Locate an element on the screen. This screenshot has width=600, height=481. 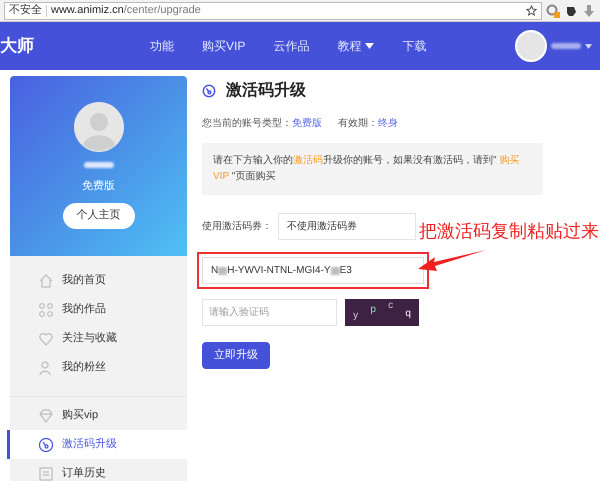
profile-home-button: 个人主页 is located at coordinates (98, 215).